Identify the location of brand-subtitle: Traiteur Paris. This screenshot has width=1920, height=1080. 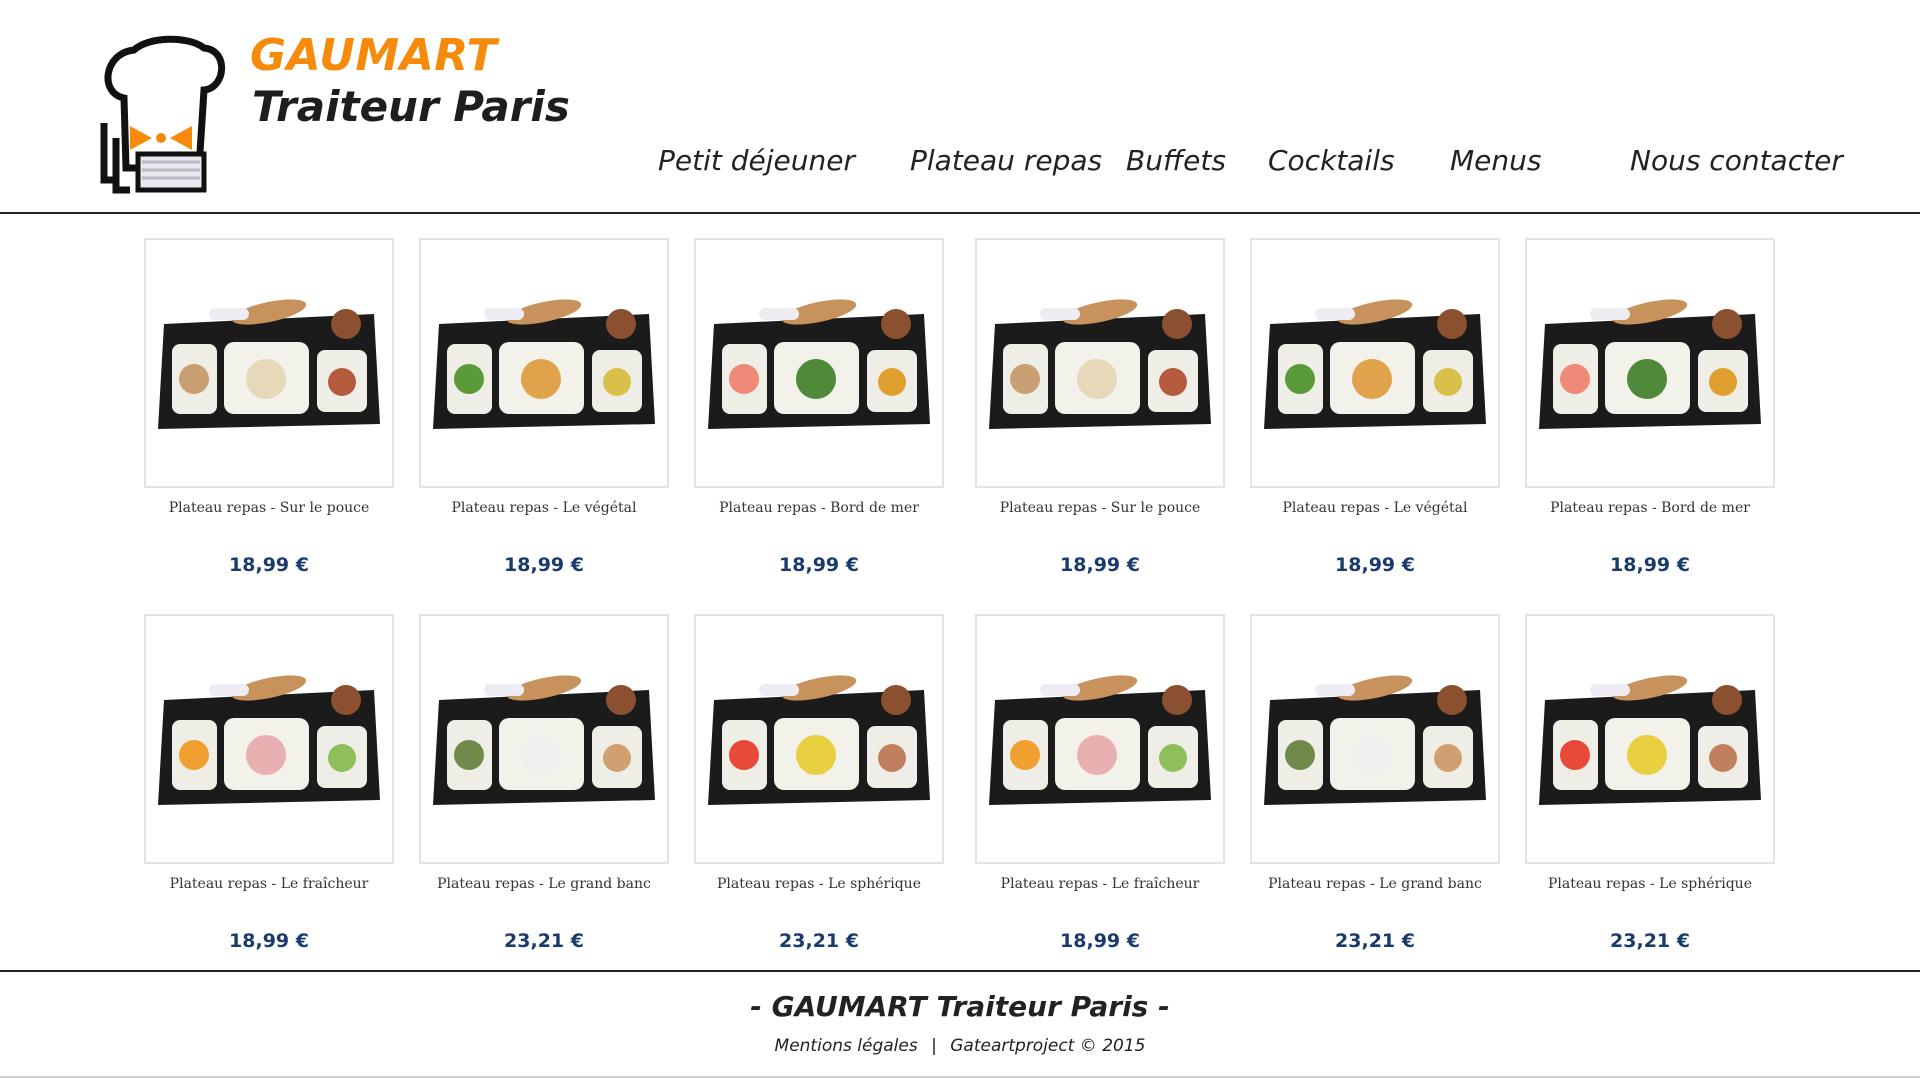
(411, 106).